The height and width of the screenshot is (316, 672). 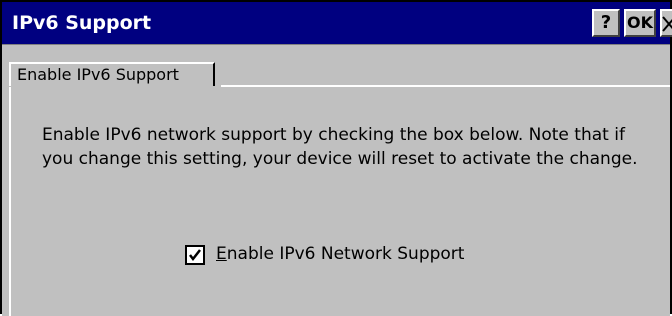 I want to click on ok-button: OK, so click(x=640, y=23).